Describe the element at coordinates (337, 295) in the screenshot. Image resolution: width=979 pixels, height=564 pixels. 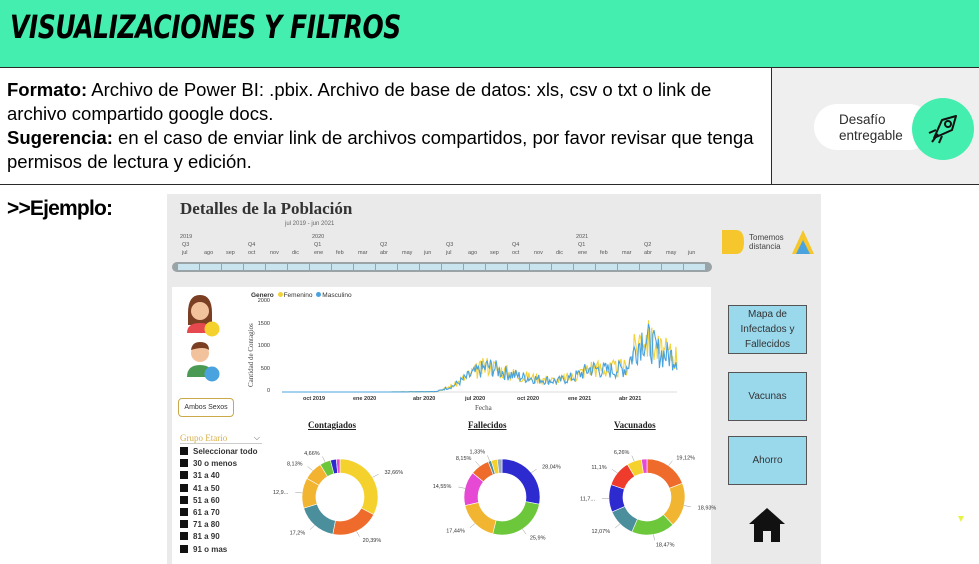
I see `legend-masculino: Masculino` at that location.